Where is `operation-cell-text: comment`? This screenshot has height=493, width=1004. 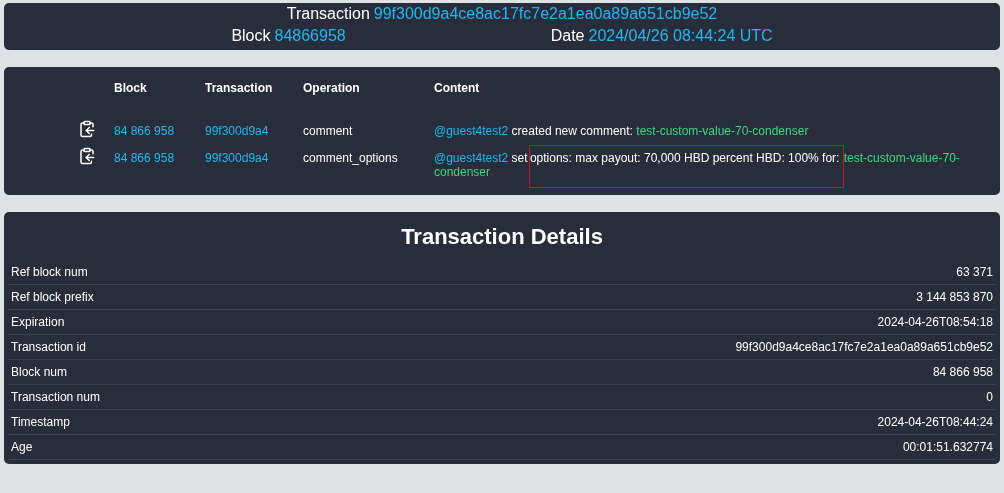
operation-cell-text: comment is located at coordinates (328, 131).